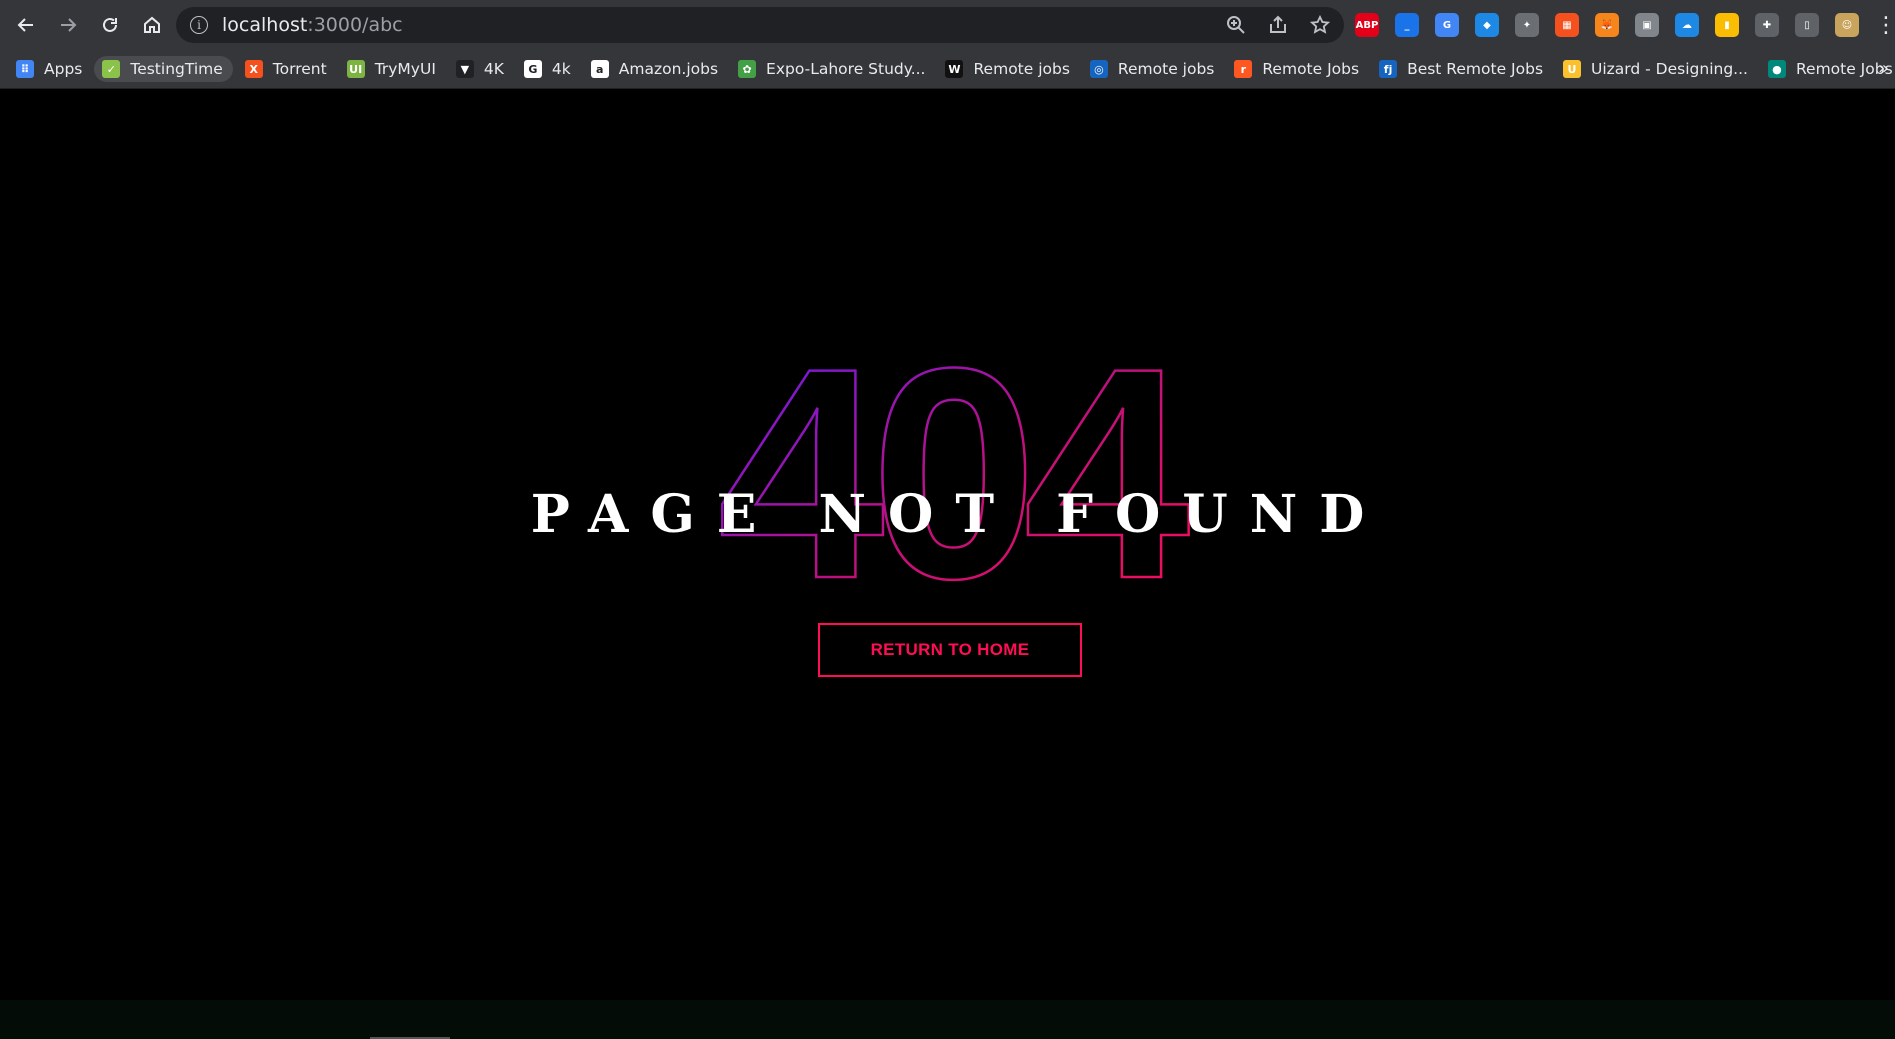 The image size is (1895, 1039). I want to click on browser-menu-icon: ⋮, so click(1885, 25).